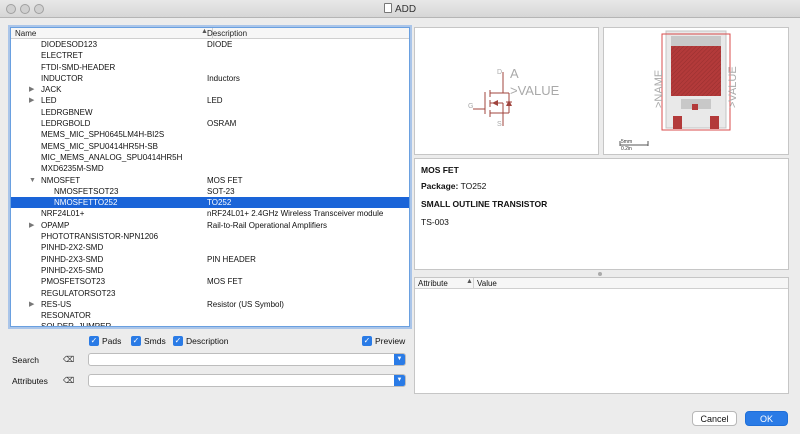  I want to click on tree-row-description: Resistor (US Symbol), so click(245, 304).